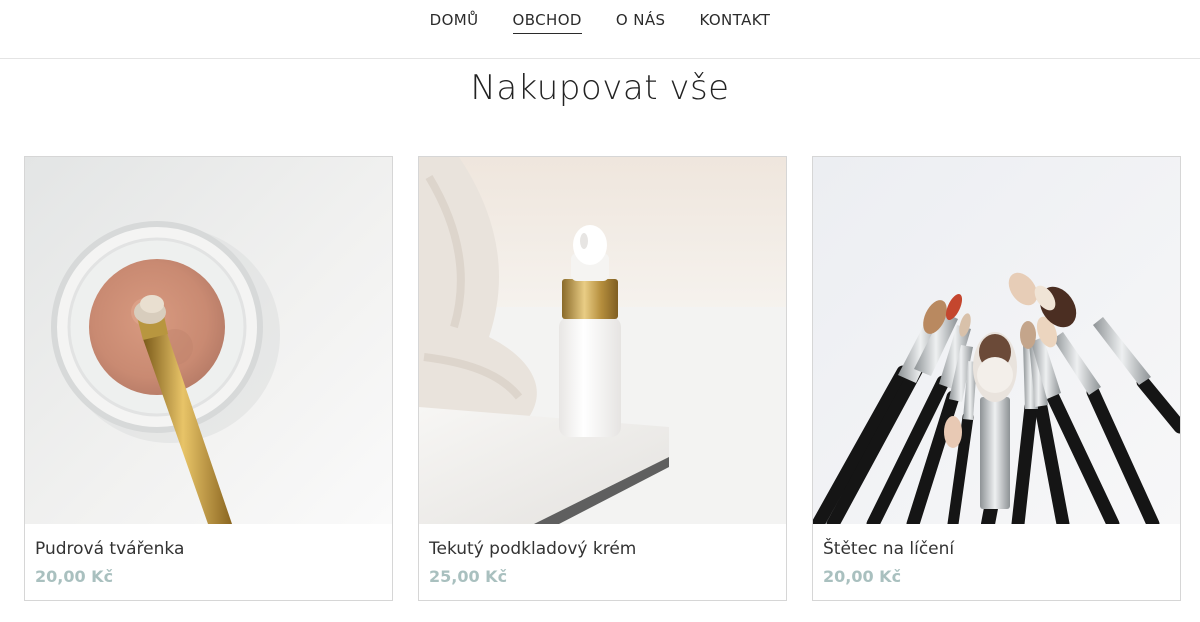 This screenshot has width=1200, height=622. What do you see at coordinates (454, 20) in the screenshot?
I see `nav-link-home: DOMŮ` at bounding box center [454, 20].